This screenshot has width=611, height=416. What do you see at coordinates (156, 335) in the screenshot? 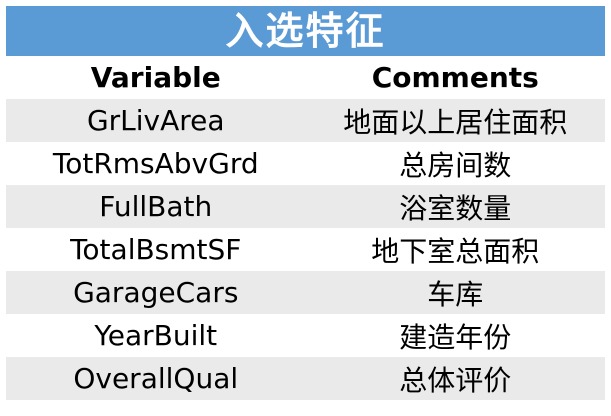
I see `cell-variable: YearBuilt` at bounding box center [156, 335].